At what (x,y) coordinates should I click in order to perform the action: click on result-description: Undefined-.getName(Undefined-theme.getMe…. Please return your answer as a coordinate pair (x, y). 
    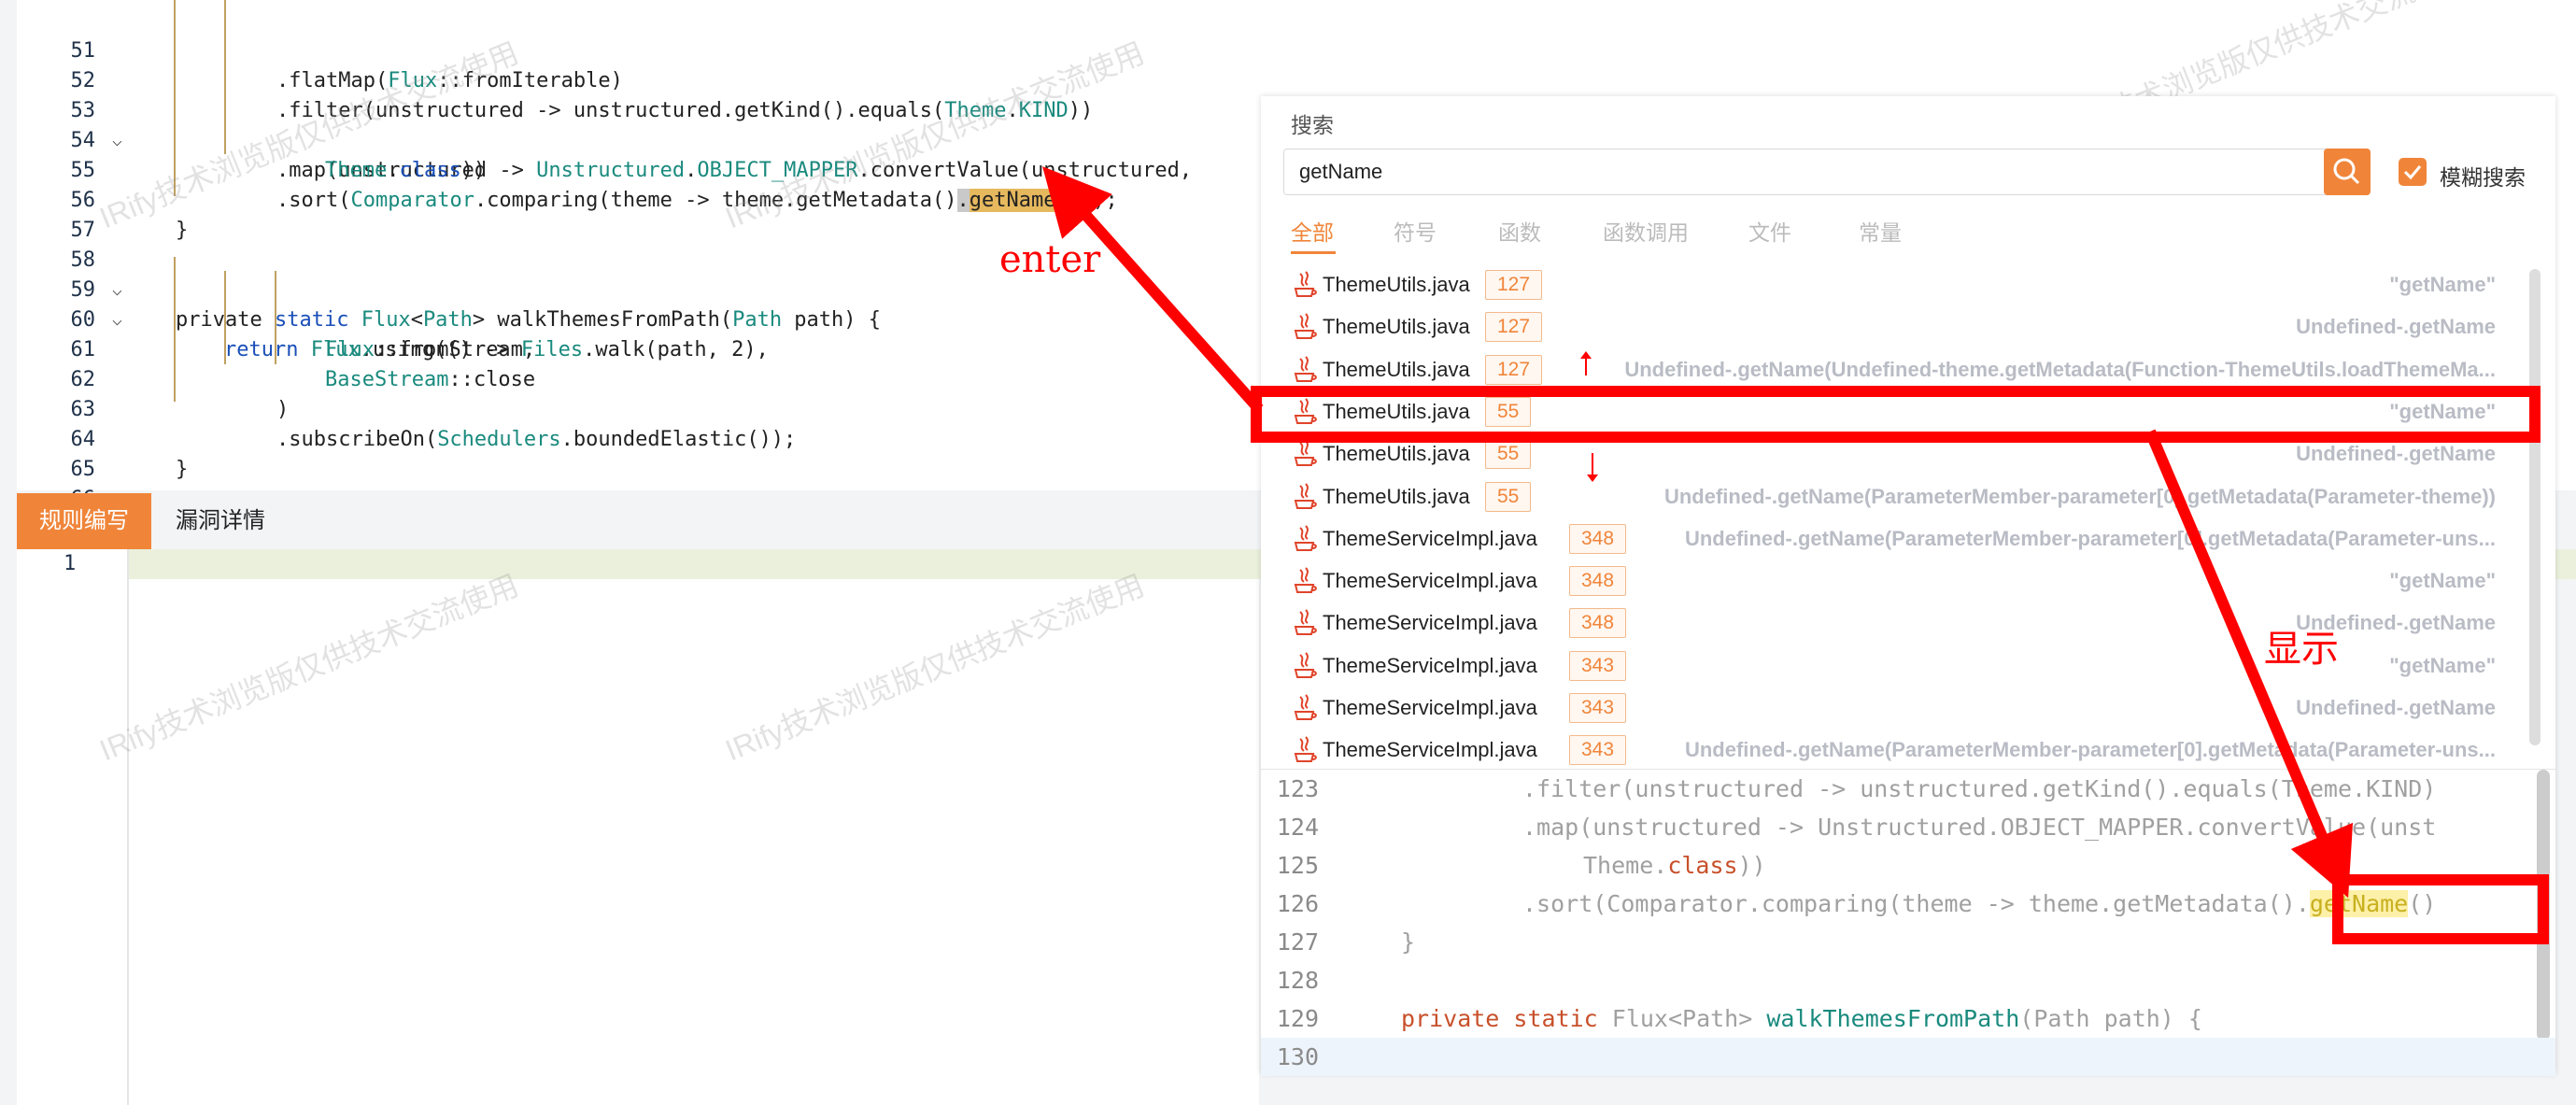
    Looking at the image, I should click on (2060, 369).